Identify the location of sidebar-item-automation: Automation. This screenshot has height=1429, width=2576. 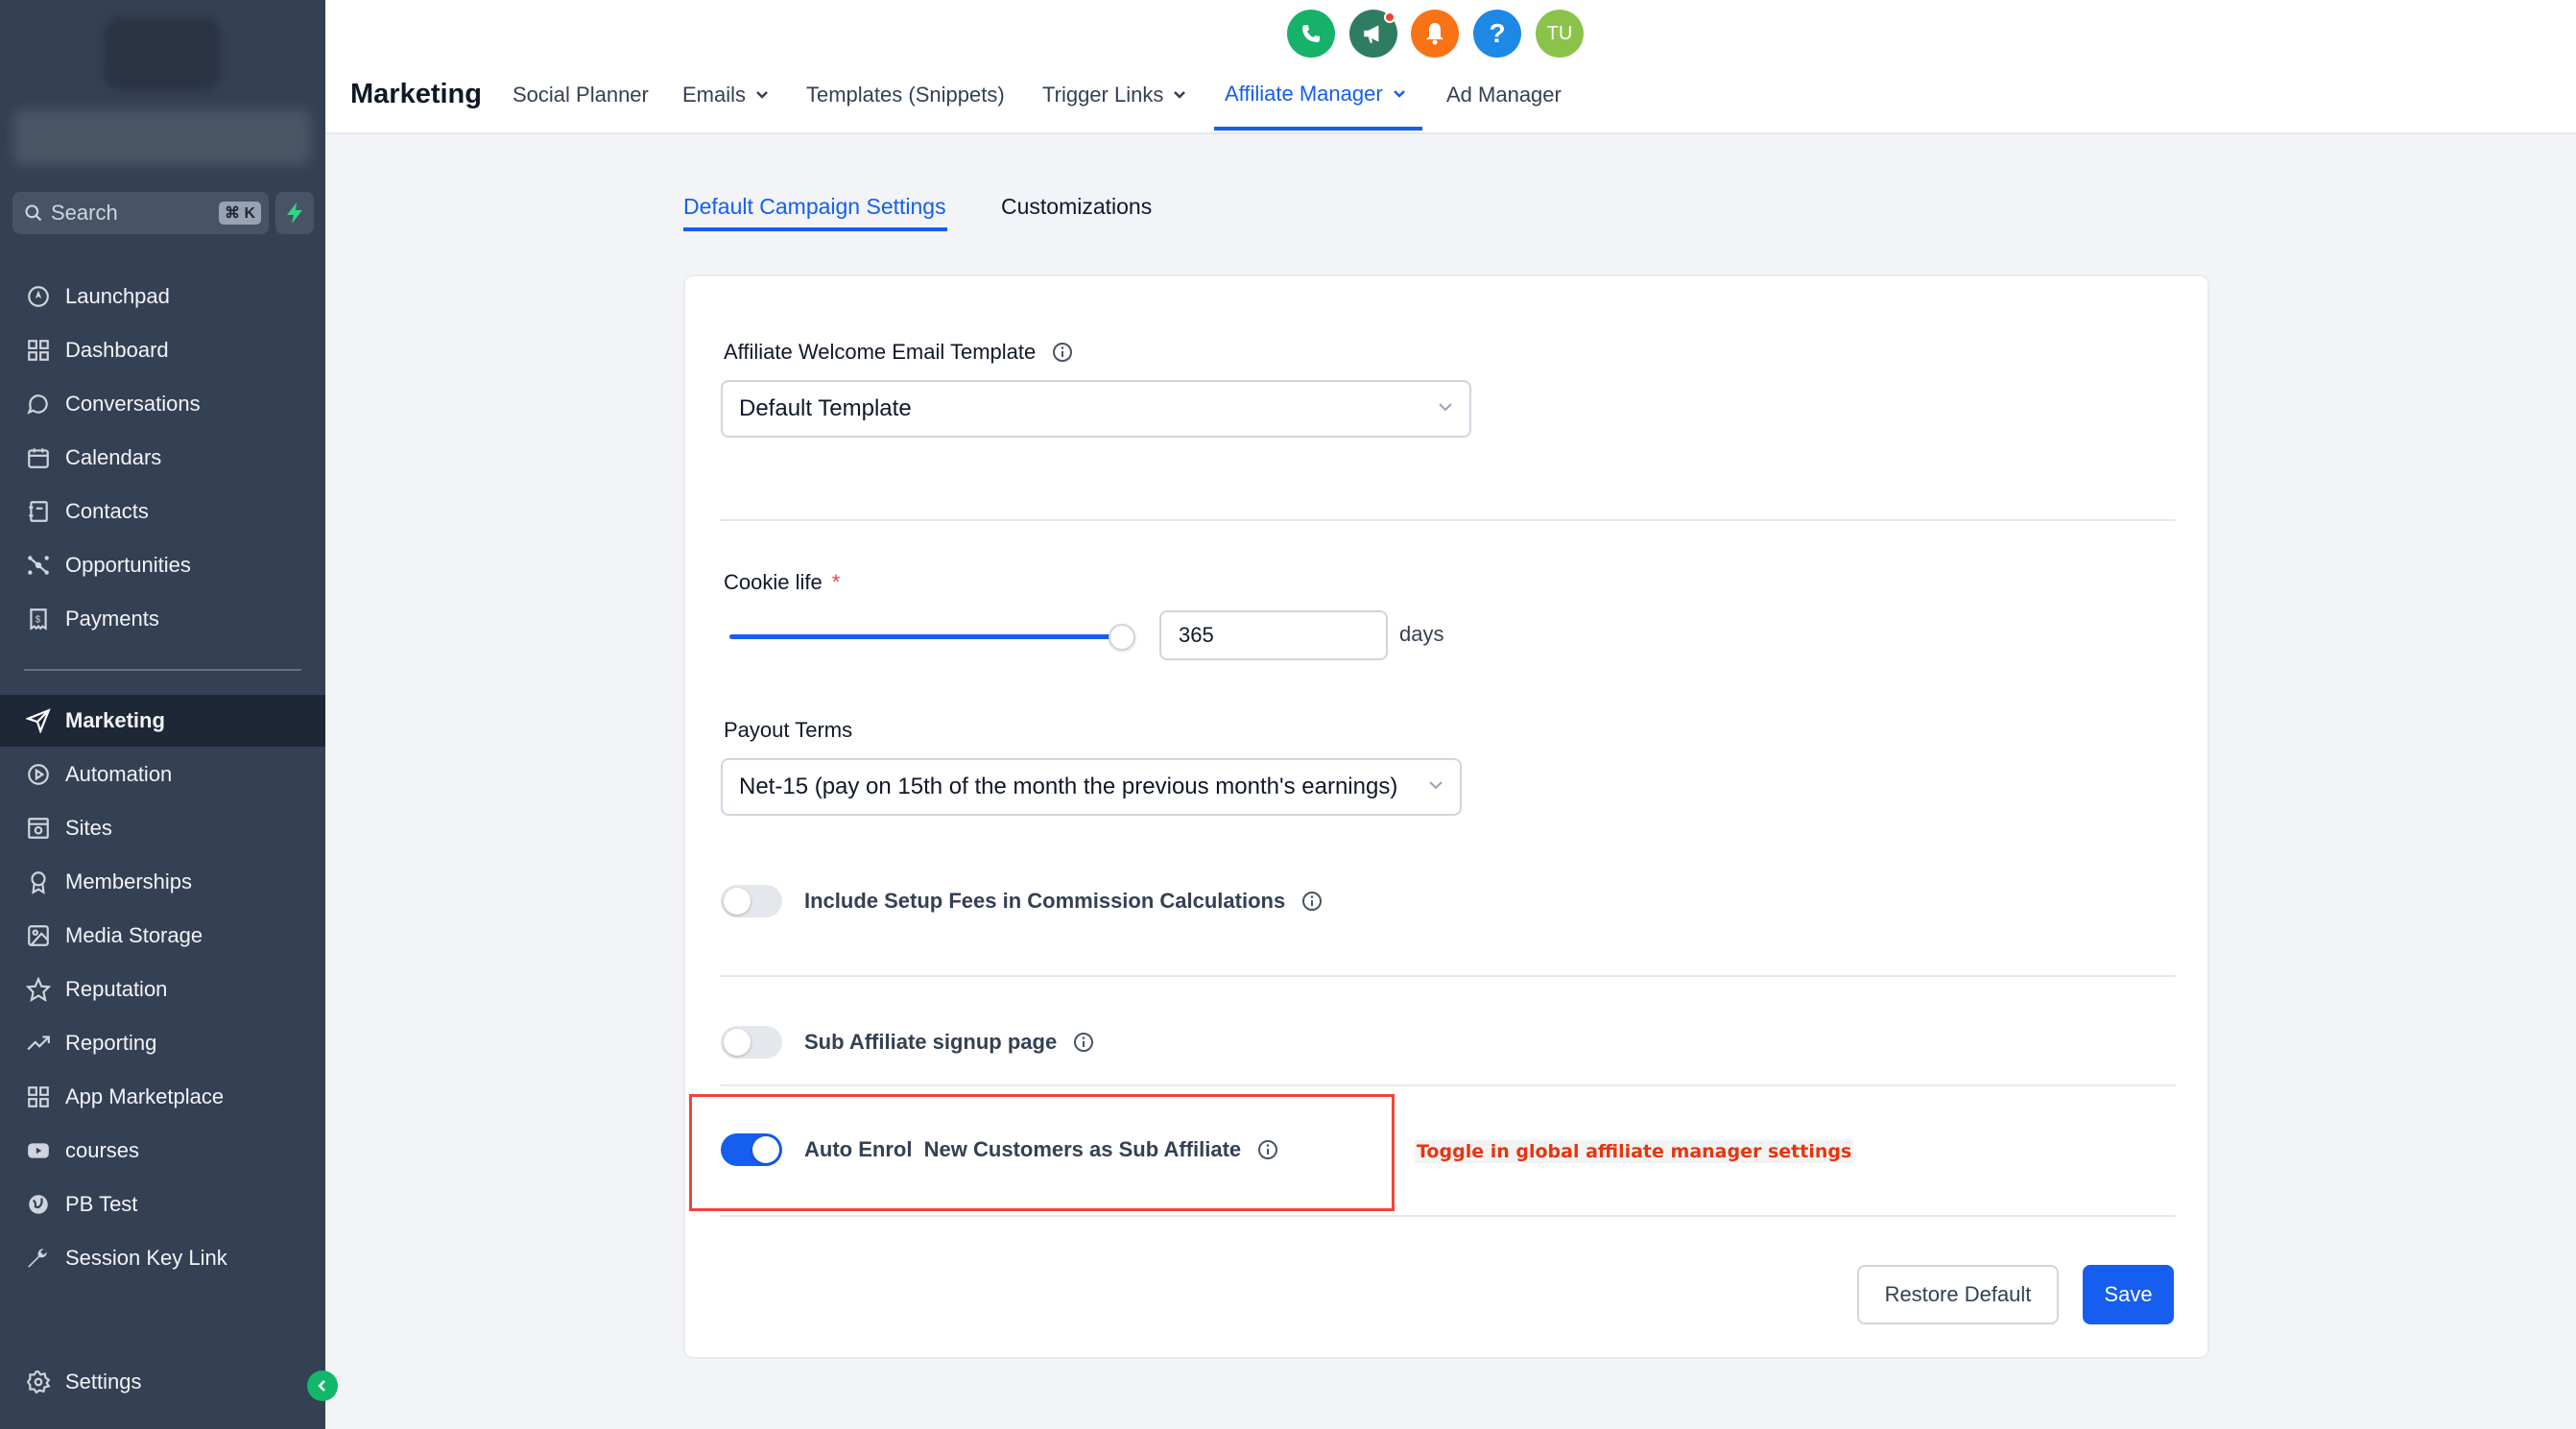
(162, 774).